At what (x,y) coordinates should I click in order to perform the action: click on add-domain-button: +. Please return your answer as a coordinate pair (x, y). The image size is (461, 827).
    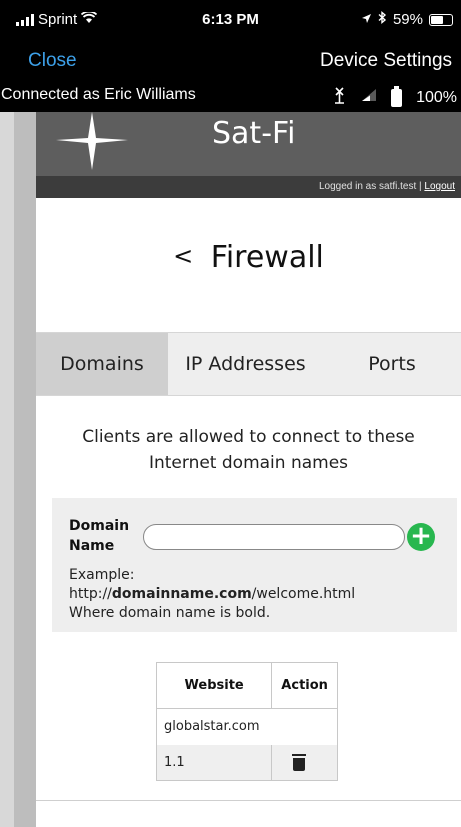
    Looking at the image, I should click on (421, 537).